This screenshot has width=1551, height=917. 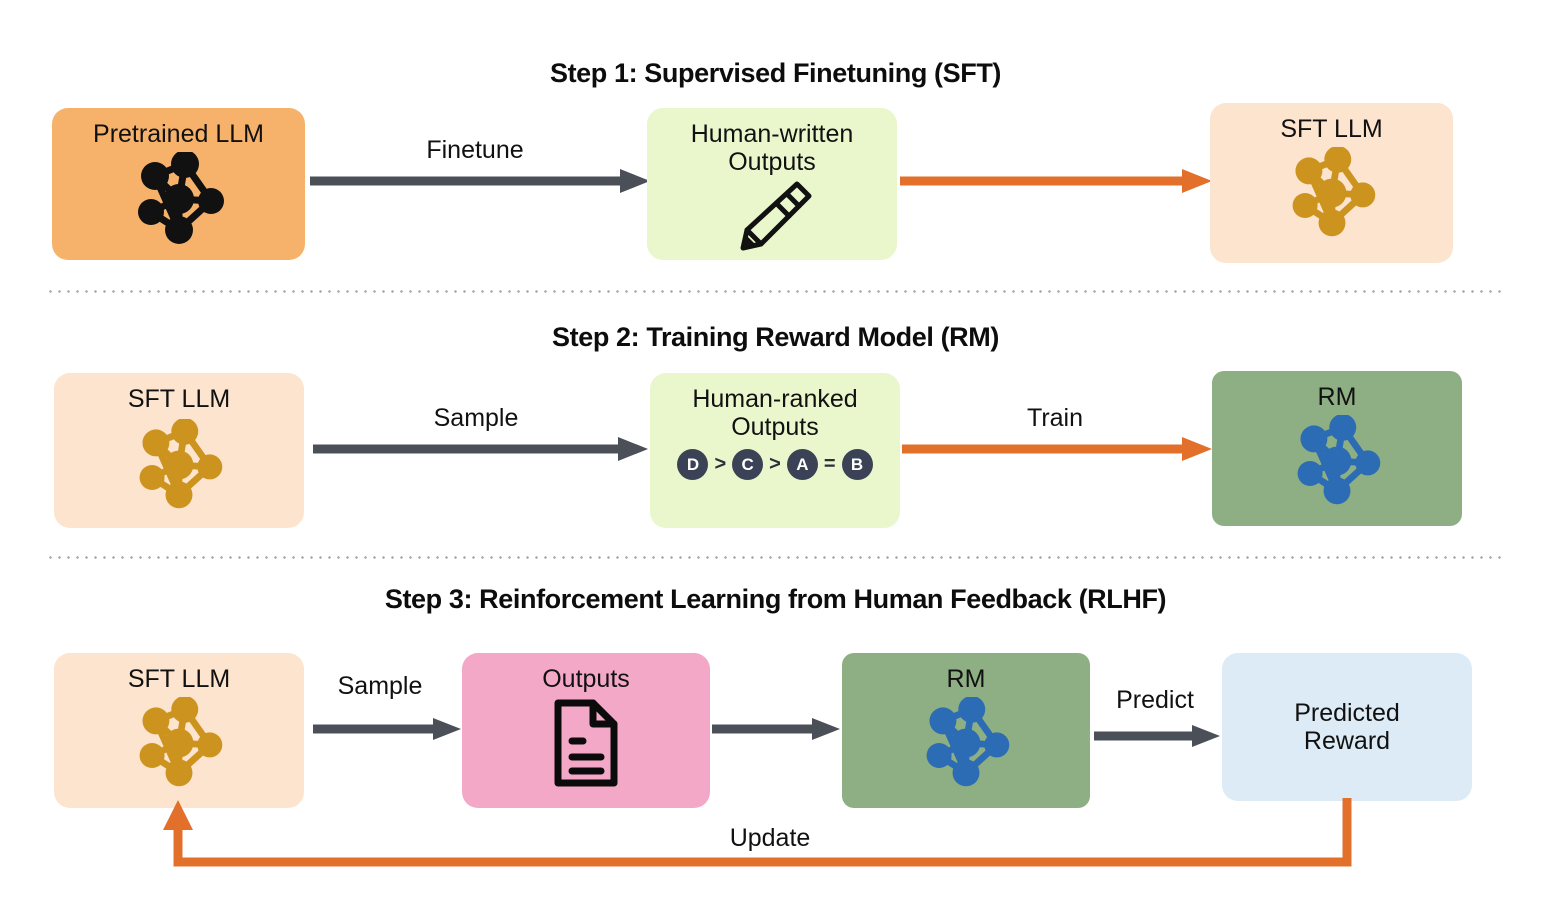 What do you see at coordinates (1157, 736) in the screenshot?
I see `arrow-predict` at bounding box center [1157, 736].